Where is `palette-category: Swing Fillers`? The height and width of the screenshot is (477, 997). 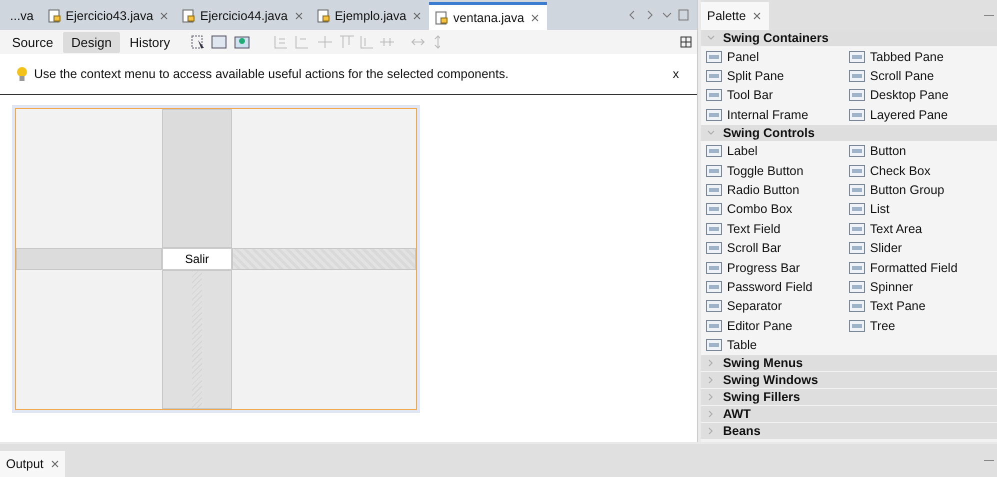
palette-category: Swing Fillers is located at coordinates (849, 397).